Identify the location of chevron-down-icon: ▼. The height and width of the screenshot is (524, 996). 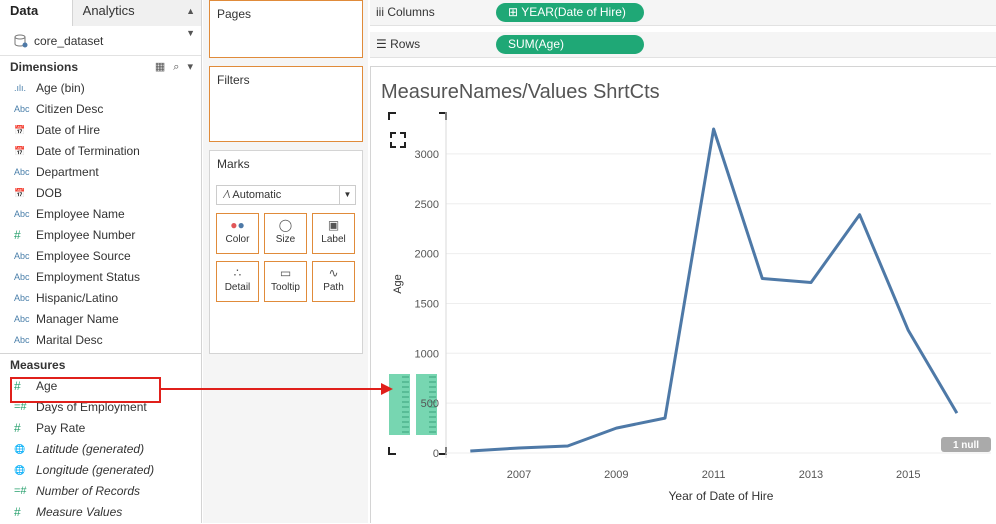
(347, 195).